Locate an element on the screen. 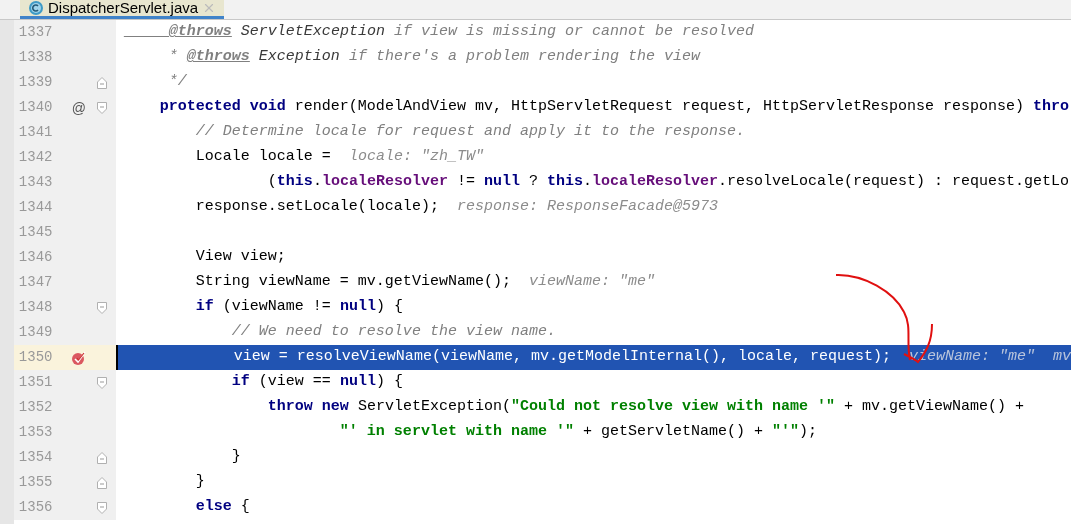 The width and height of the screenshot is (1071, 524). code-line: else { is located at coordinates (222, 507).